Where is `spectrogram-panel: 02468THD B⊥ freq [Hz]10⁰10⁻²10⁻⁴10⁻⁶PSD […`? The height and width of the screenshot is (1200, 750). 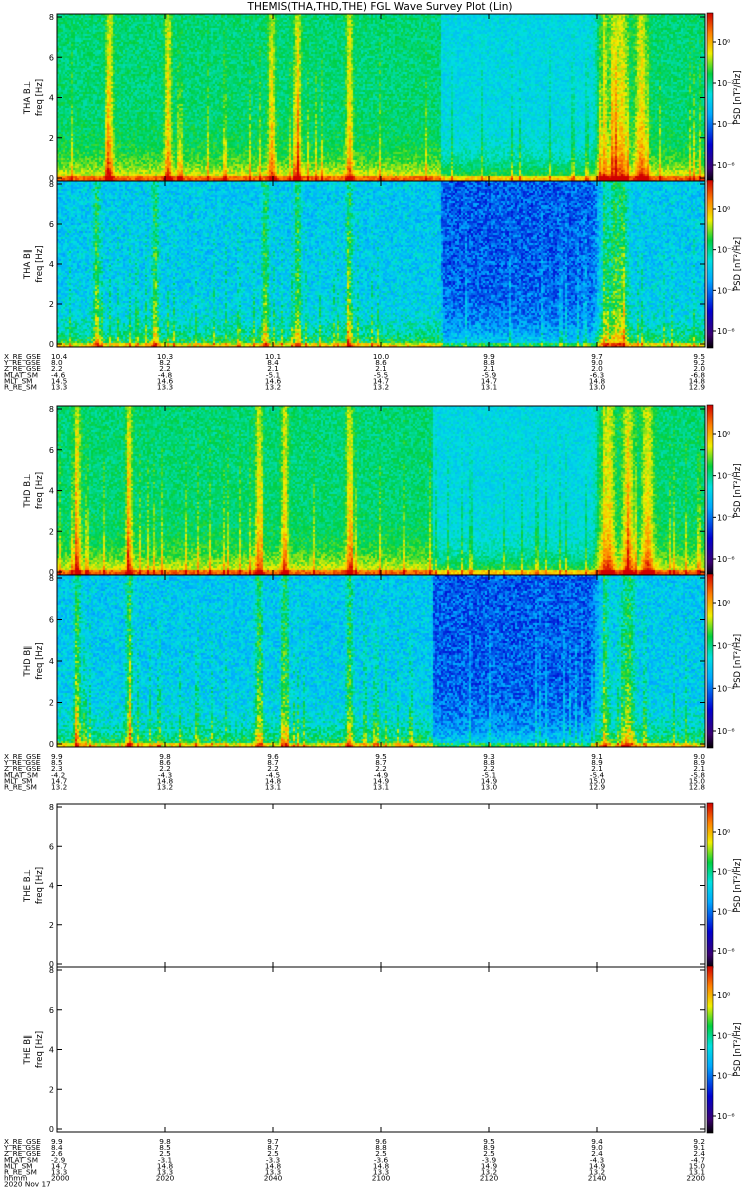
spectrogram-panel: 02468THD B⊥ freq [Hz]10⁰10⁻²10⁻⁴10⁻⁶PSD [… is located at coordinates (383, 490).